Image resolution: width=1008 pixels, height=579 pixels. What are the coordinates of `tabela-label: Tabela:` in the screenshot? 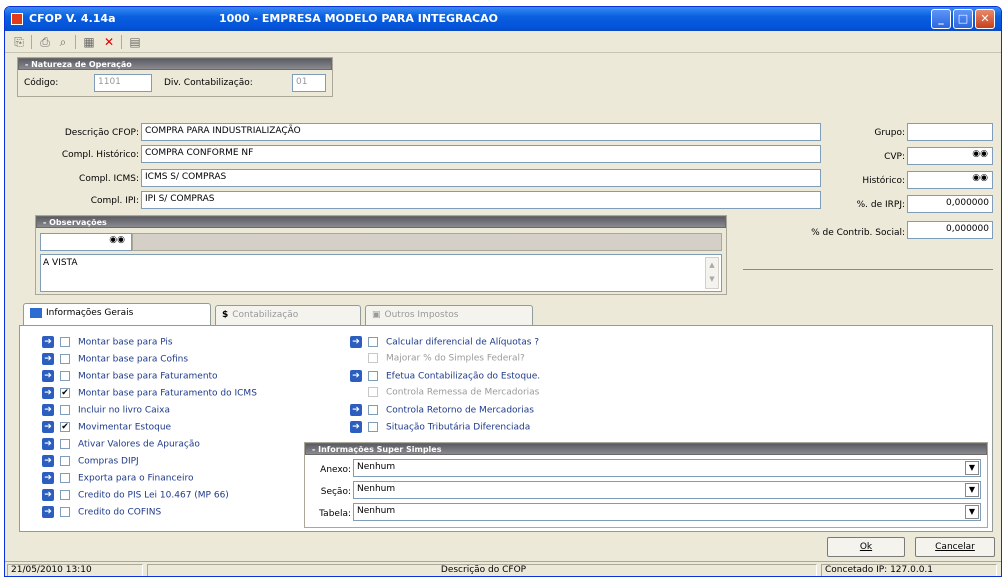 It's located at (335, 514).